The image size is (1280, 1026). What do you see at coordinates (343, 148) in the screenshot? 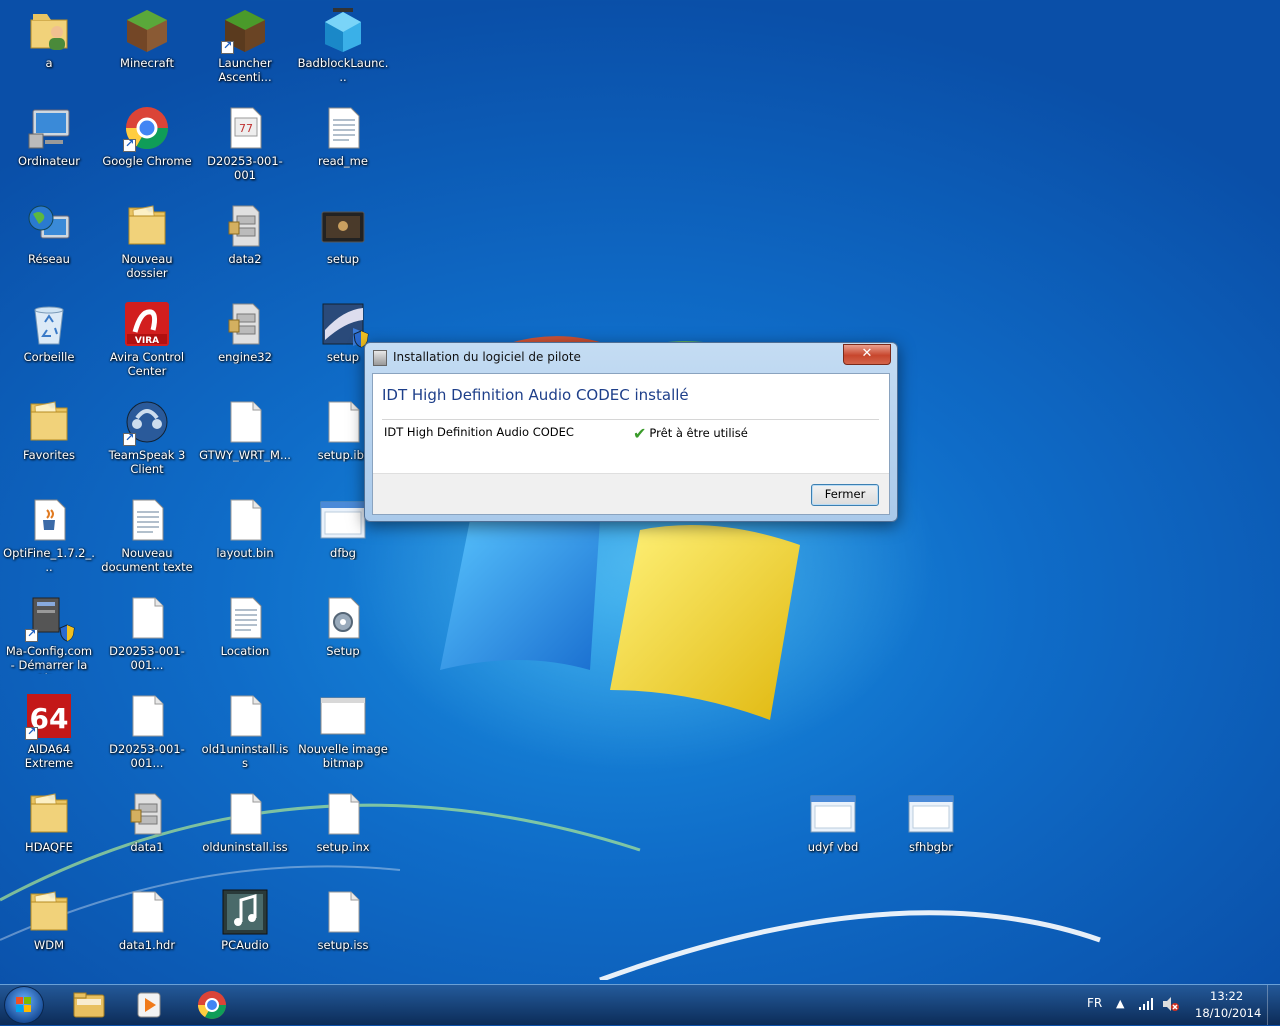
I see `desktop-icon-read-me: read_me` at bounding box center [343, 148].